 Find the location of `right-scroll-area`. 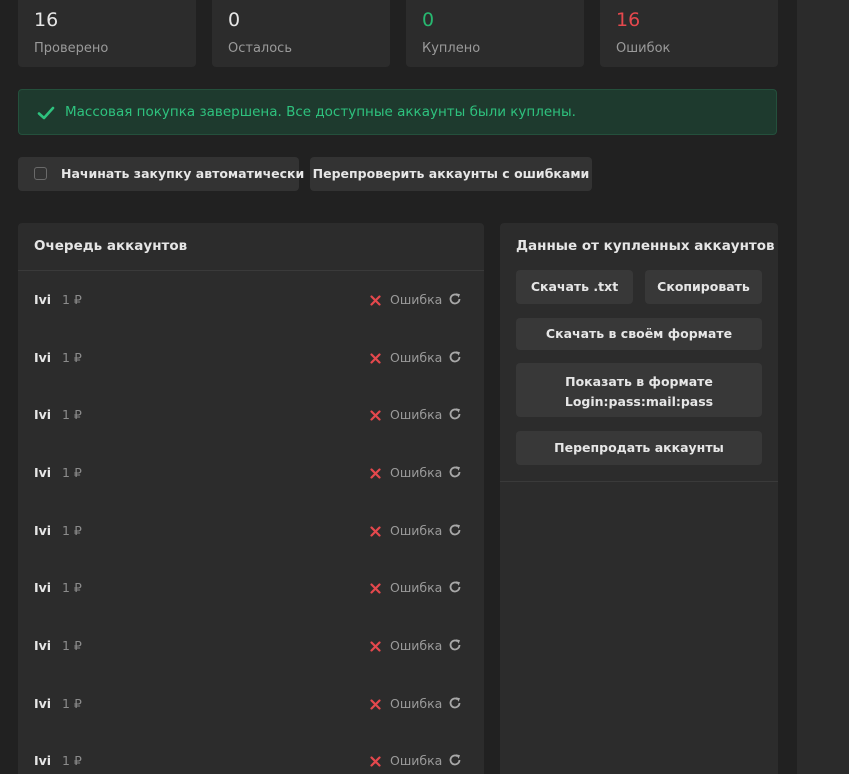

right-scroll-area is located at coordinates (823, 387).